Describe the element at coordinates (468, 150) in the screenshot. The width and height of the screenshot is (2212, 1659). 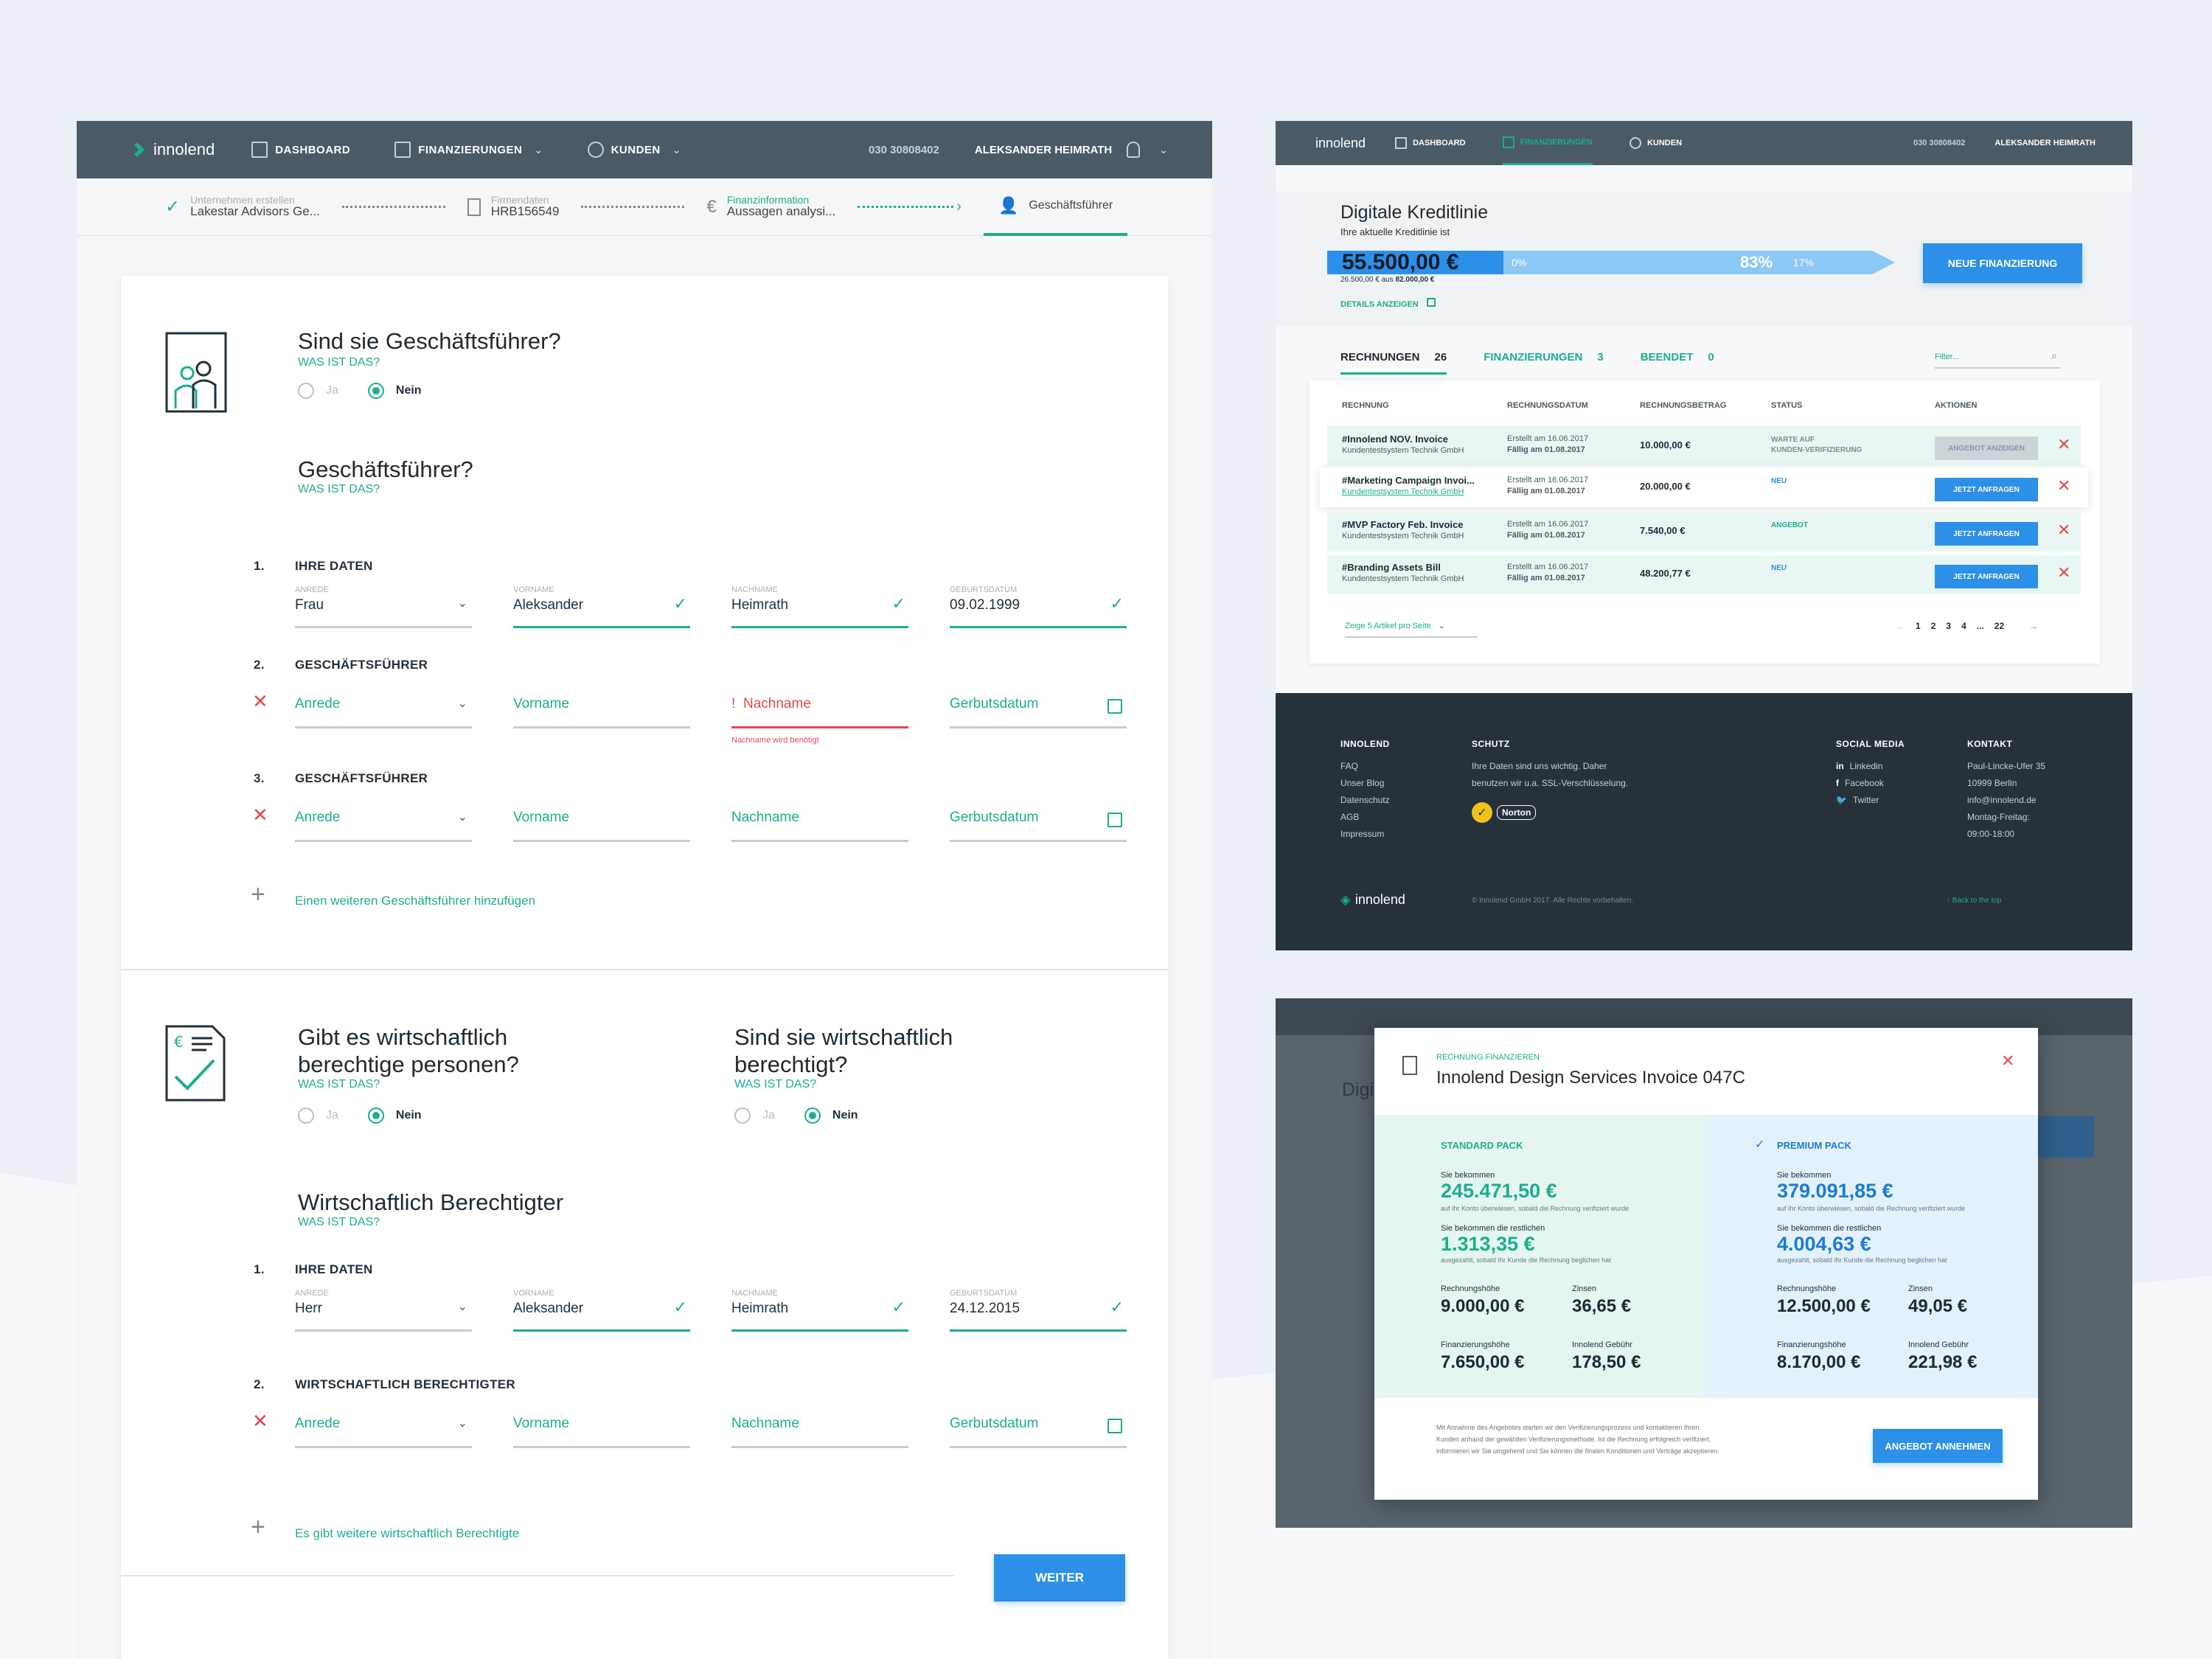
I see `nav-finanzierungen: FINANZIERUNGEN ⌄` at that location.